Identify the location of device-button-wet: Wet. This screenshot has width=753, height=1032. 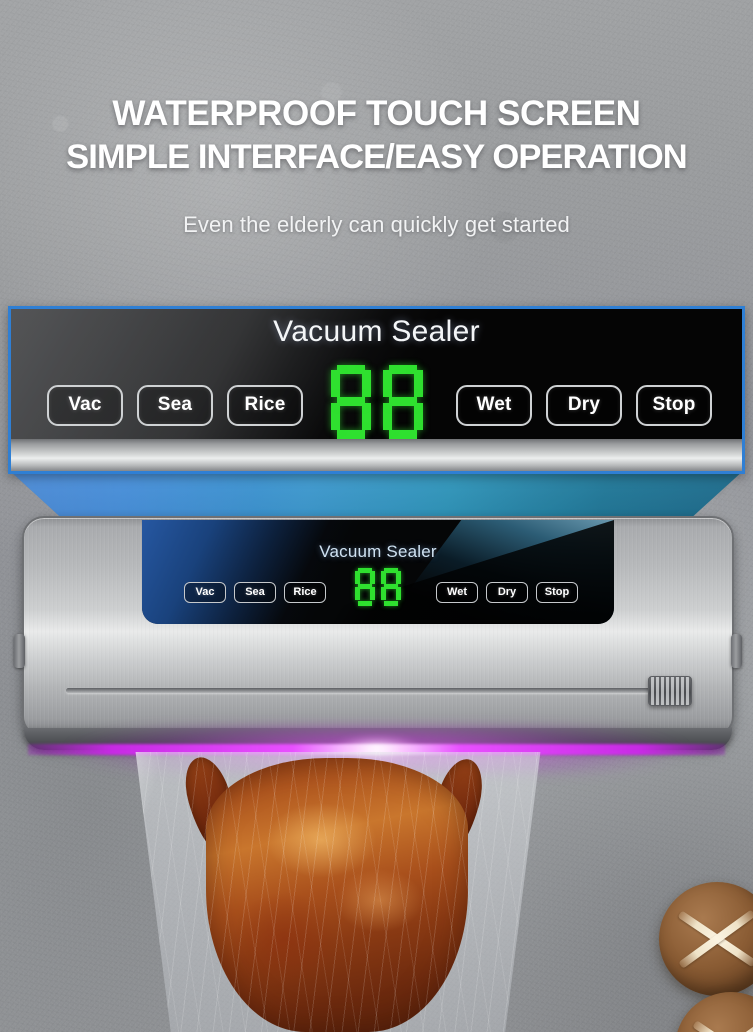
(457, 592).